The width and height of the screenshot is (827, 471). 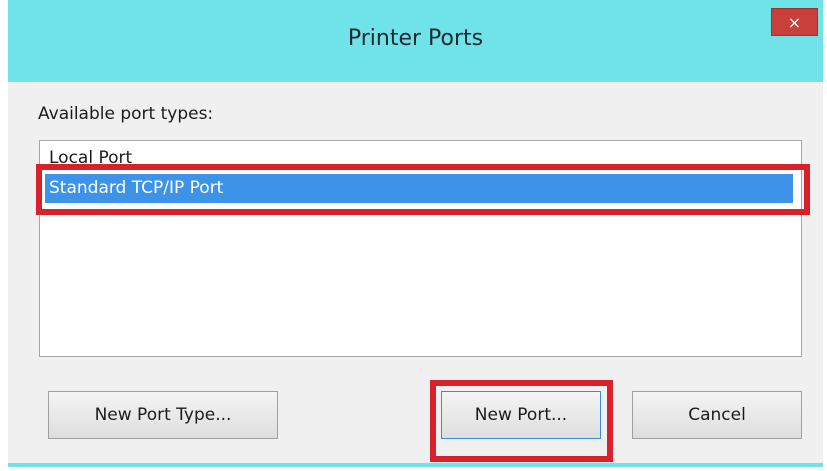 I want to click on close-button: ×, so click(x=794, y=22).